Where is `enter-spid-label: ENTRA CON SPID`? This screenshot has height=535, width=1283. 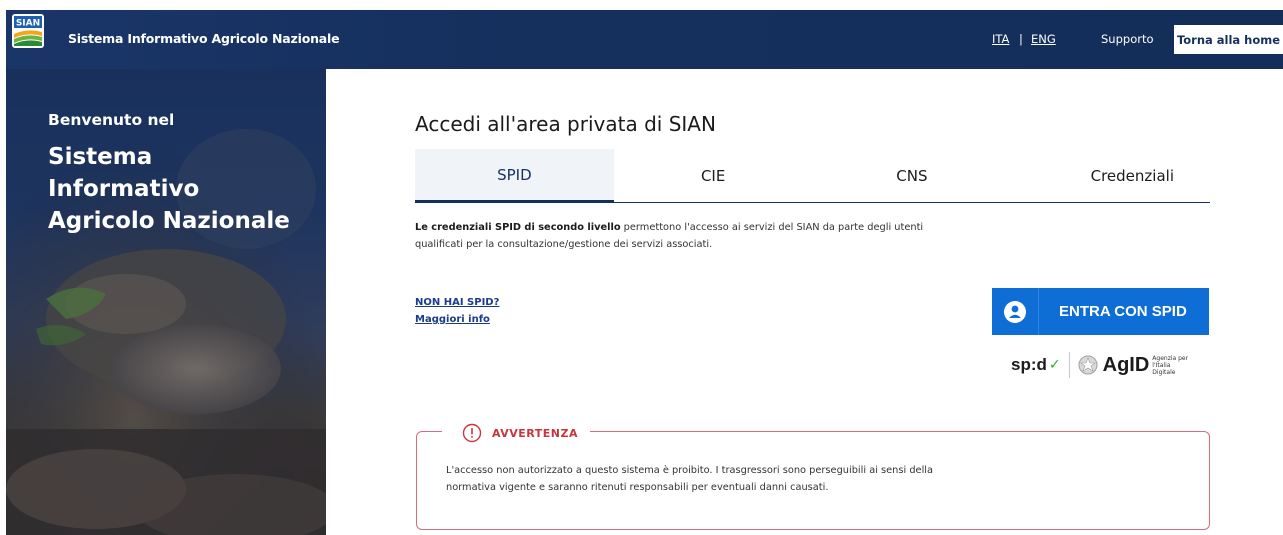 enter-spid-label: ENTRA CON SPID is located at coordinates (1123, 311).